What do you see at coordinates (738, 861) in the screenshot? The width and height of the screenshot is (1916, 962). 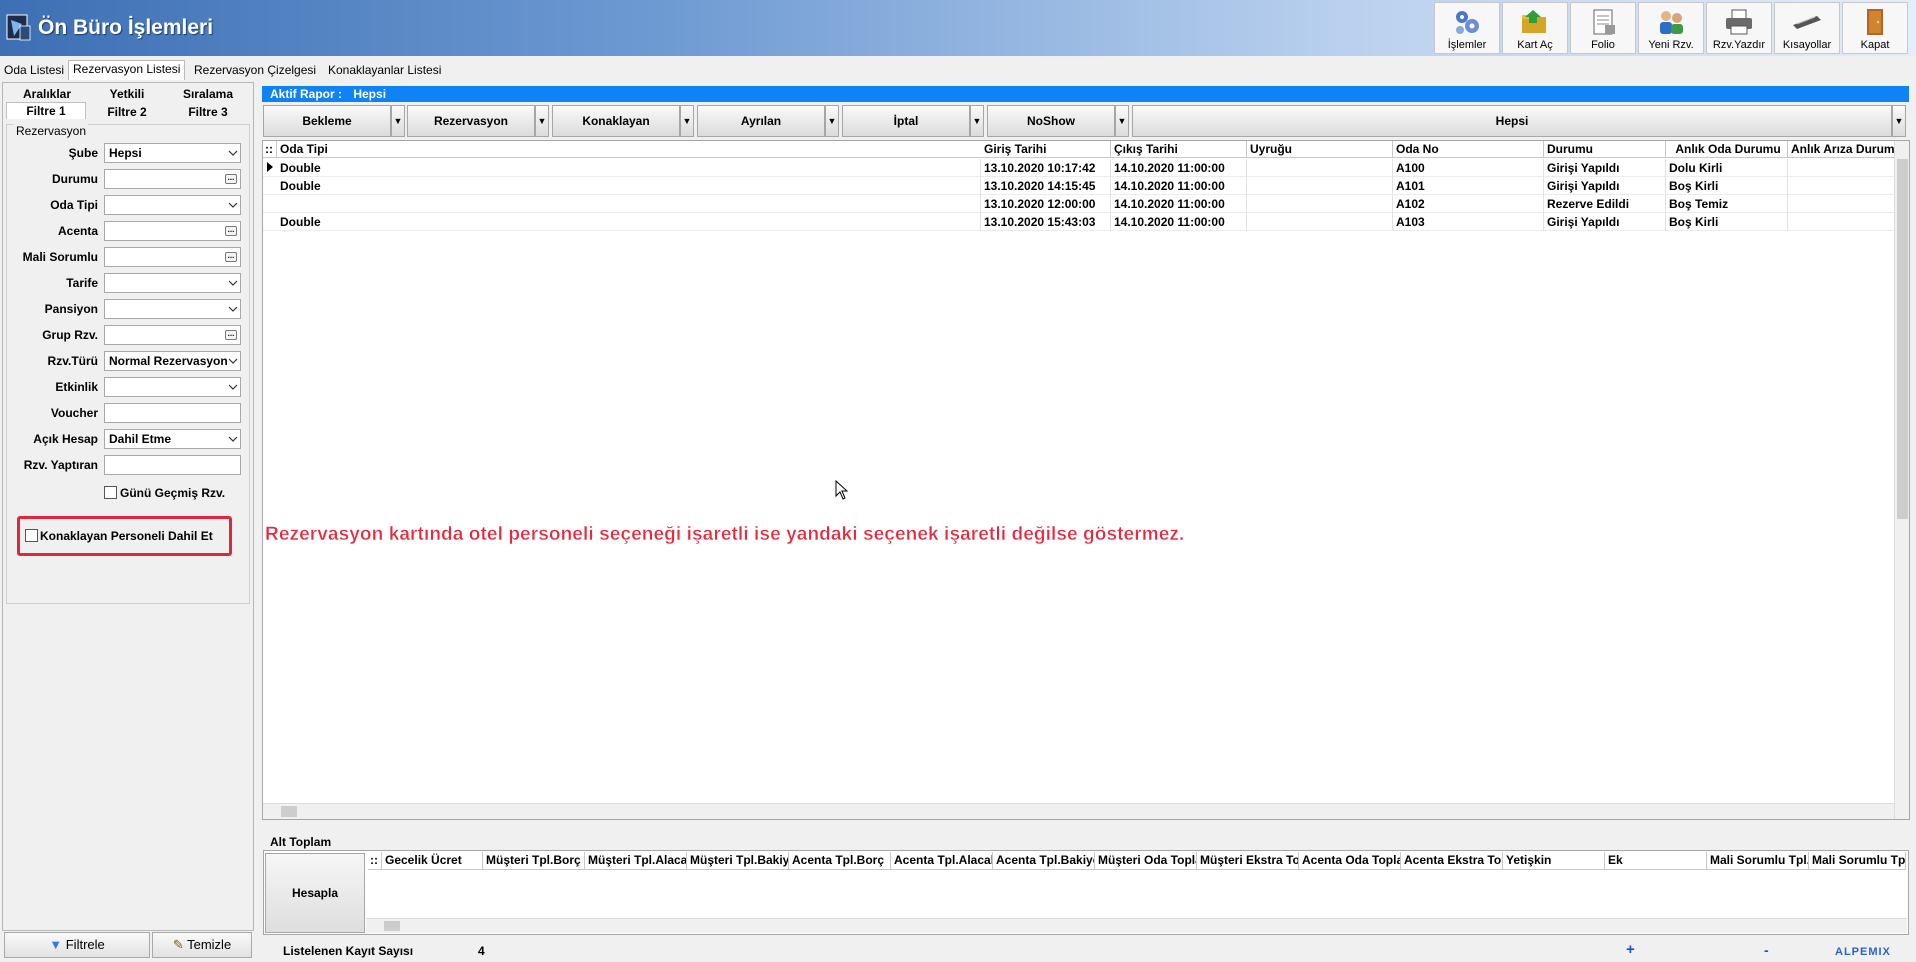 I see `alt-col-header: Müşteri Tpl.Bakiye` at bounding box center [738, 861].